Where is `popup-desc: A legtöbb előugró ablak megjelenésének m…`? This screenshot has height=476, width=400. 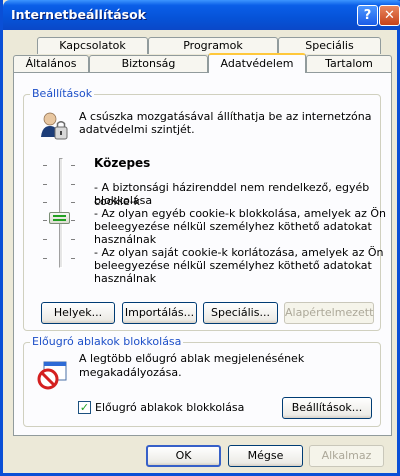
popup-desc: A legtöbb előugró ablak megjelenésének m… is located at coordinates (192, 365).